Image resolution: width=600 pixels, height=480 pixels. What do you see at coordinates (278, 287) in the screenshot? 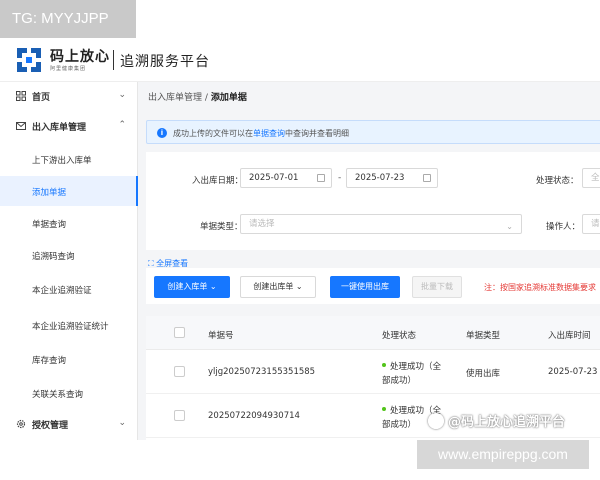
I see `create-out-button: 创建出库单 ⌄` at bounding box center [278, 287].